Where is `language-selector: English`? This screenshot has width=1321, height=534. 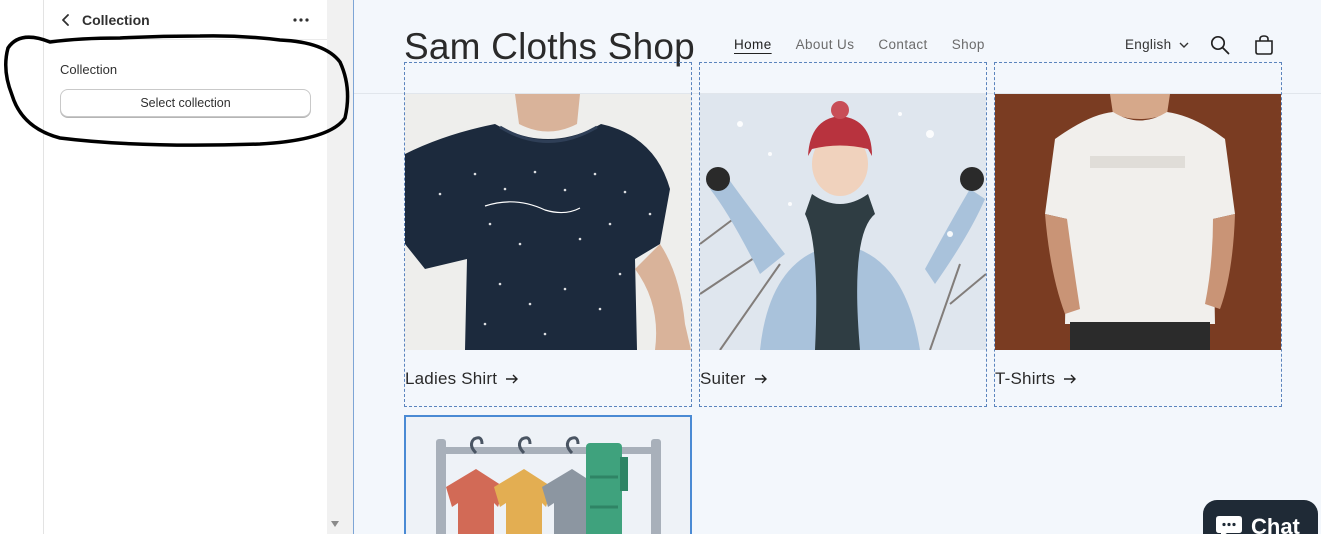 language-selector: English is located at coordinates (1157, 44).